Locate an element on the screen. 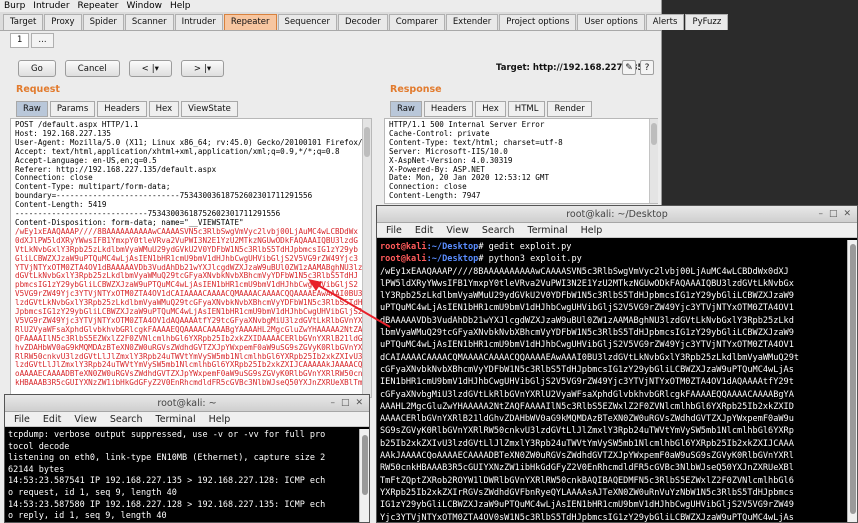  response-tab-raw: Raw is located at coordinates (406, 109).